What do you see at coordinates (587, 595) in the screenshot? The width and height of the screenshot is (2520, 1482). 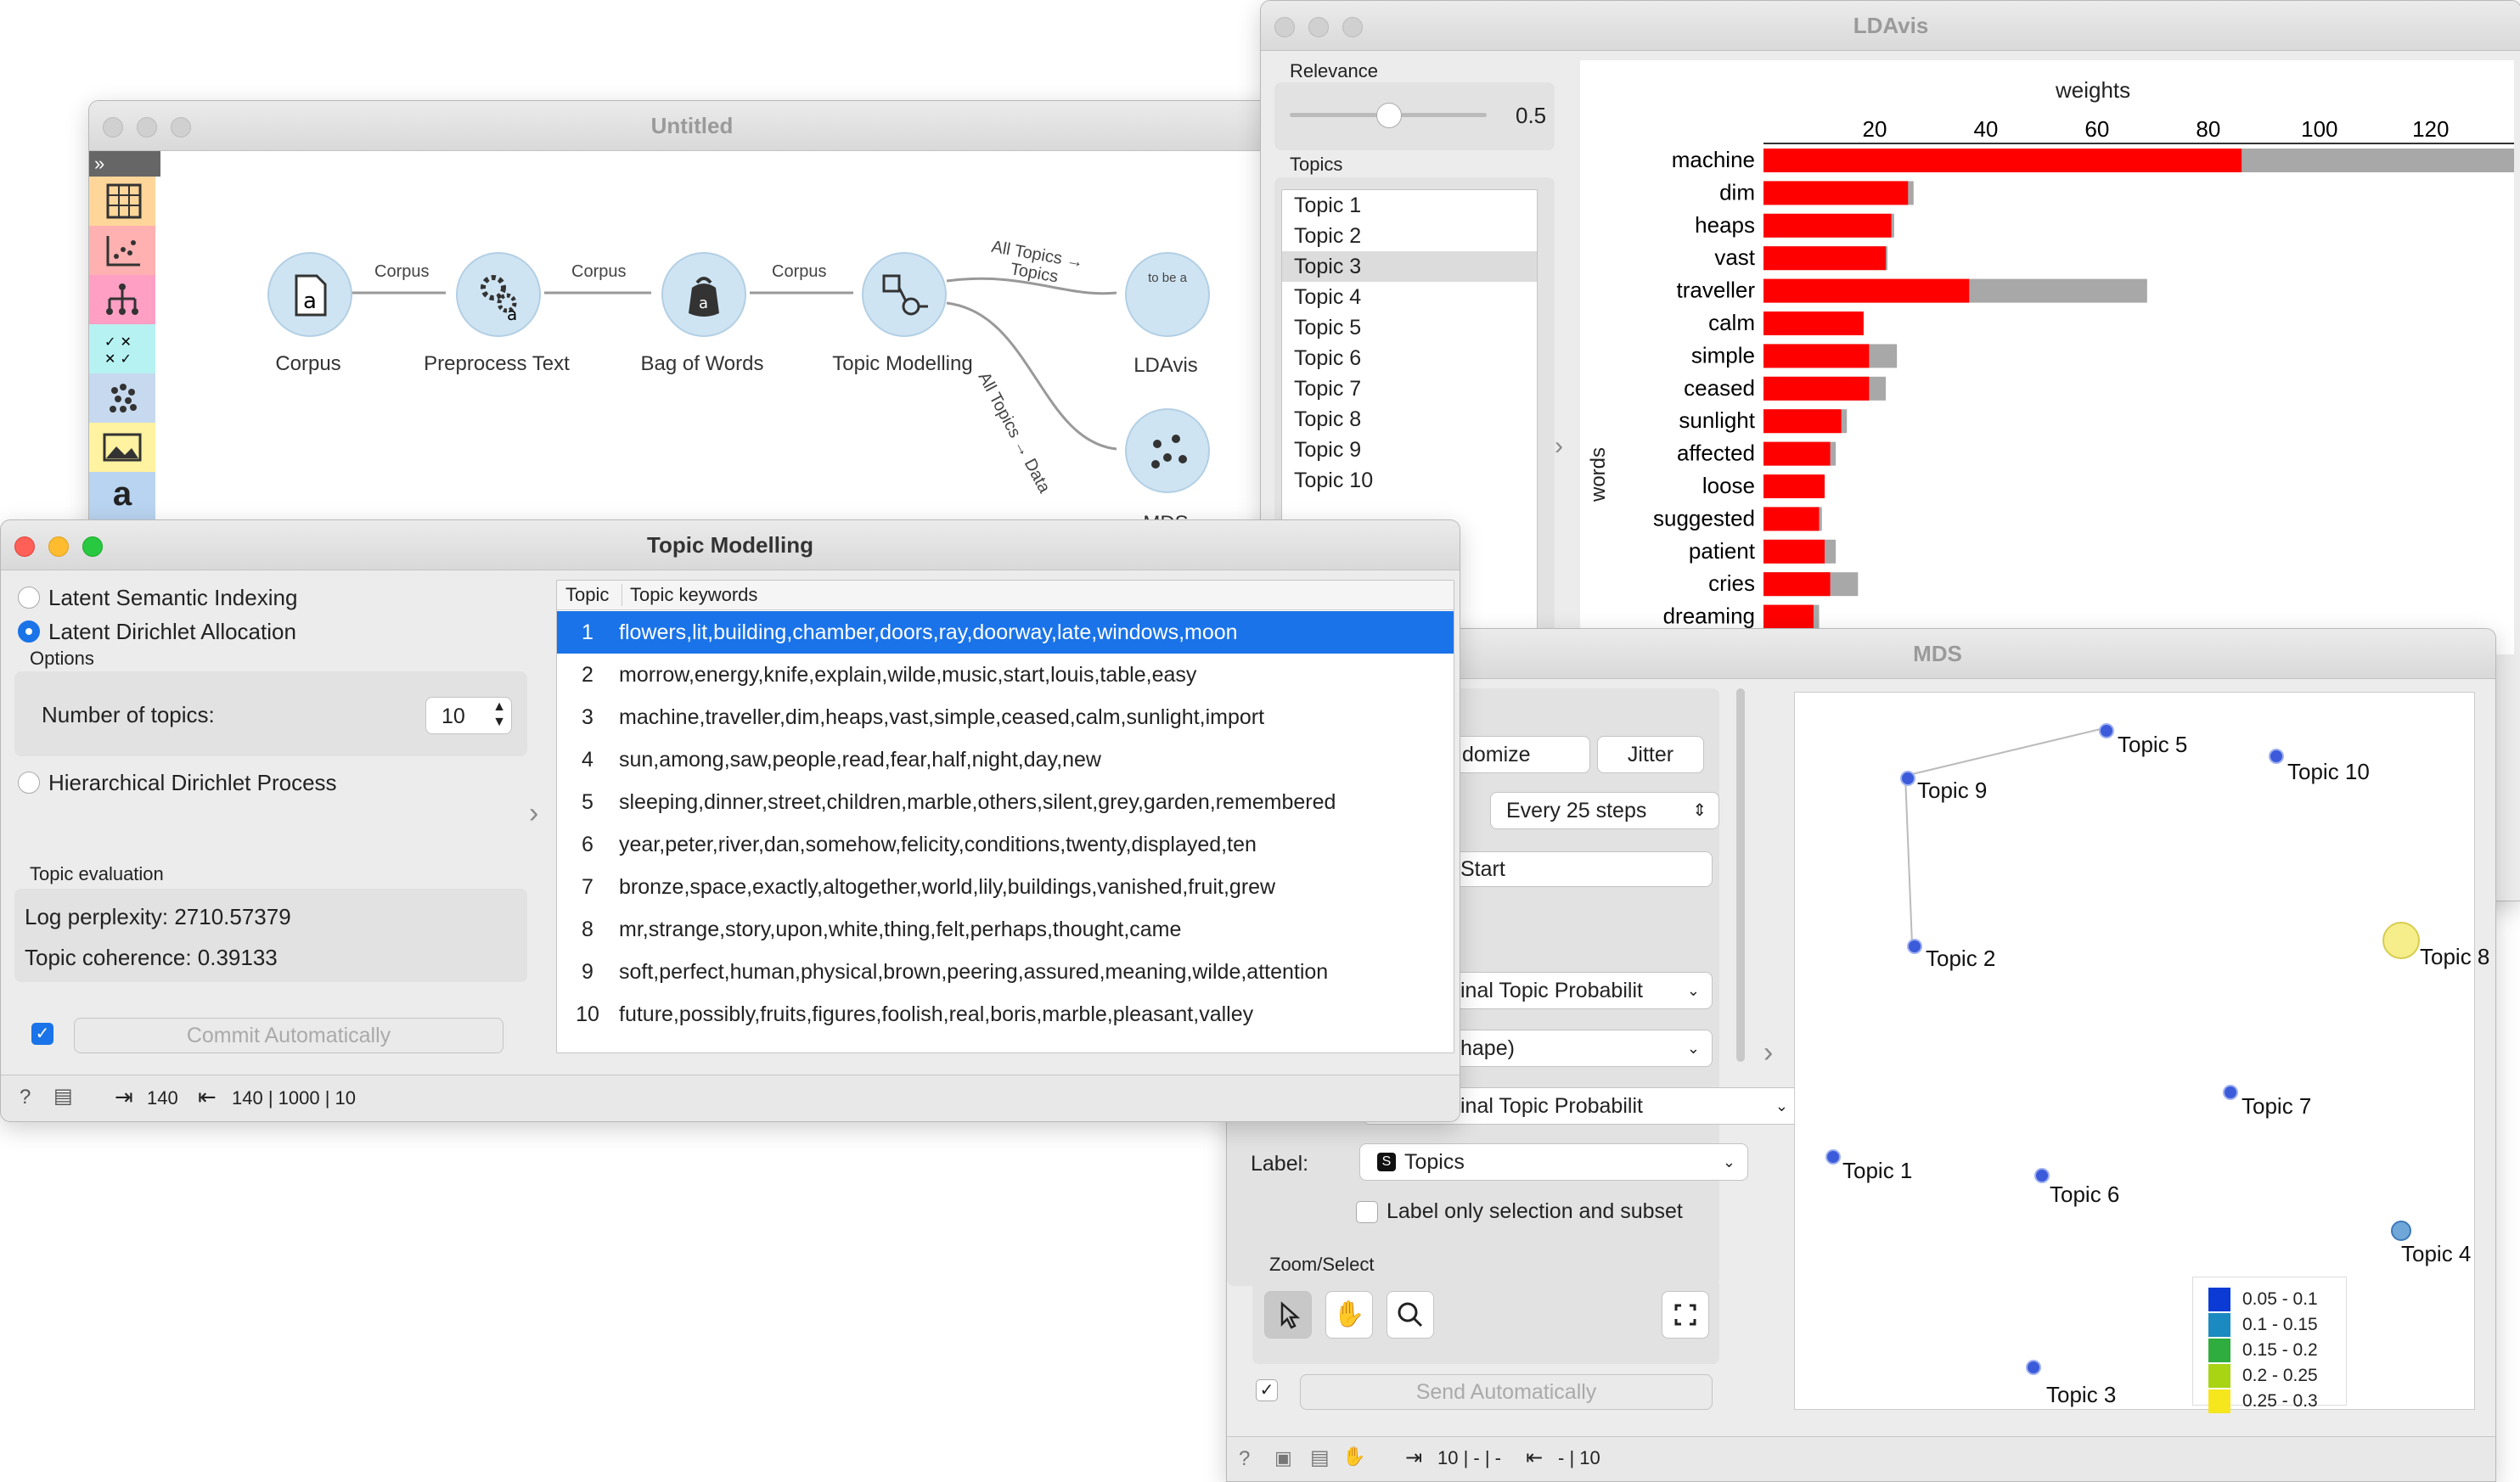 I see `header-topic: Topic` at bounding box center [587, 595].